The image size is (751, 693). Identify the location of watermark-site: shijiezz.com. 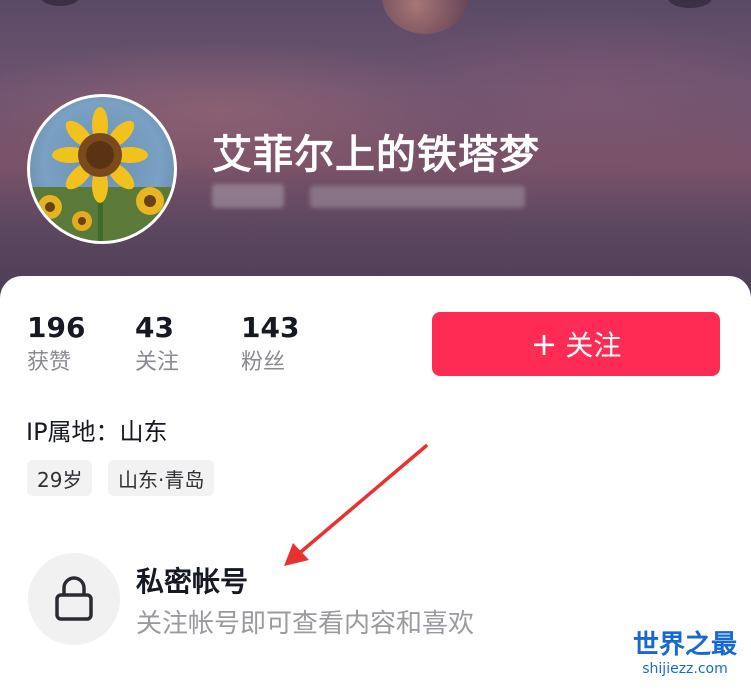
(685, 669).